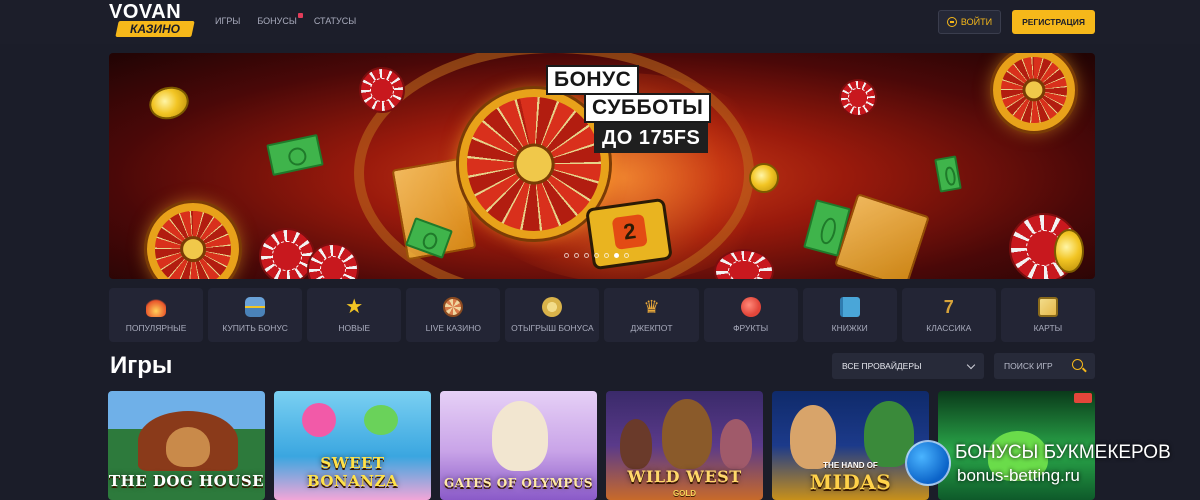 Image resolution: width=1200 pixels, height=500 pixels. I want to click on seven-icon: 7, so click(948, 307).